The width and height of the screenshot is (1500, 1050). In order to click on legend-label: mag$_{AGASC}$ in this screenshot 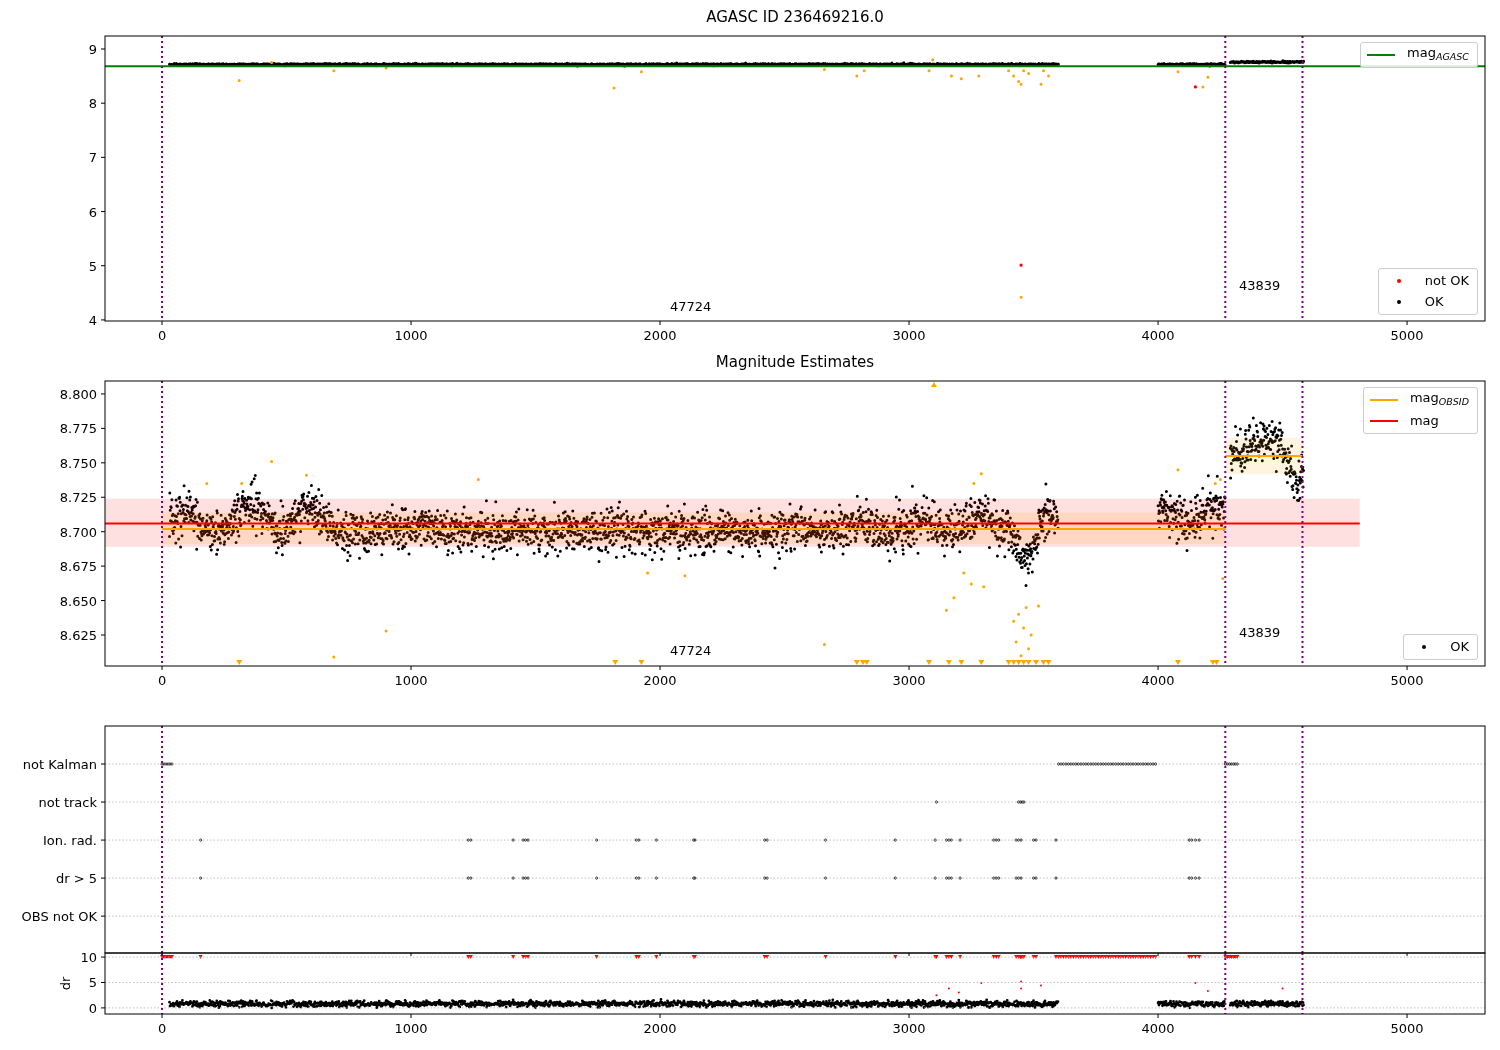, I will do `click(1438, 54)`.